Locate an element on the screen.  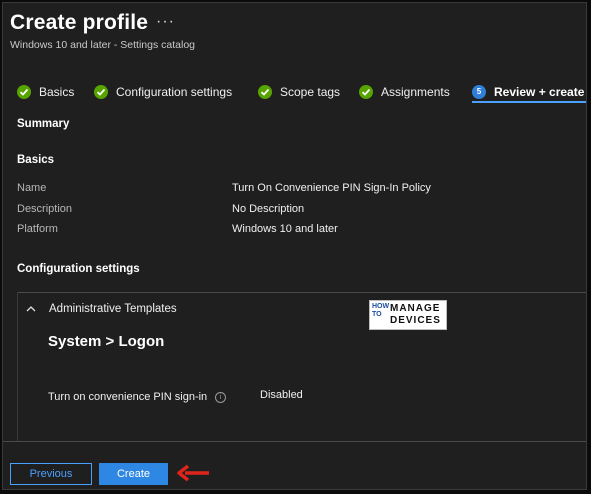
name-label: Name is located at coordinates (32, 188).